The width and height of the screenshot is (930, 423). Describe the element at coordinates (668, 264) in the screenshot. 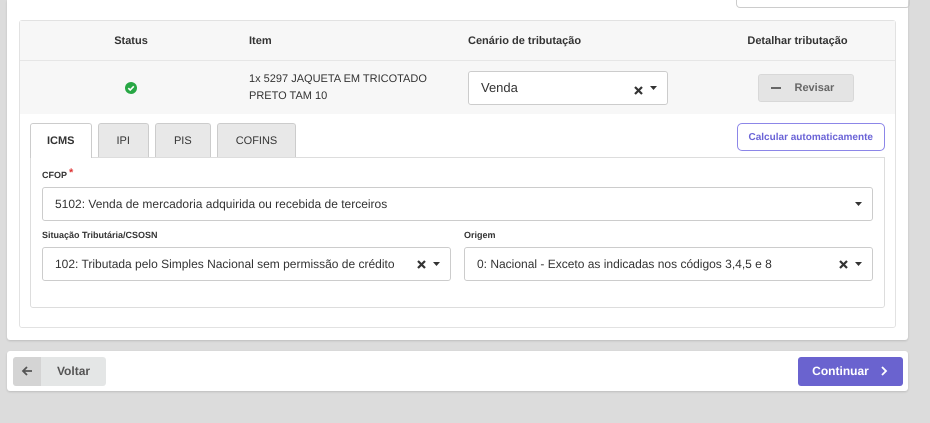

I see `origin-select: 0: Nacional - Exceto as indicadas nos códigos 3,4,5 e 8` at that location.